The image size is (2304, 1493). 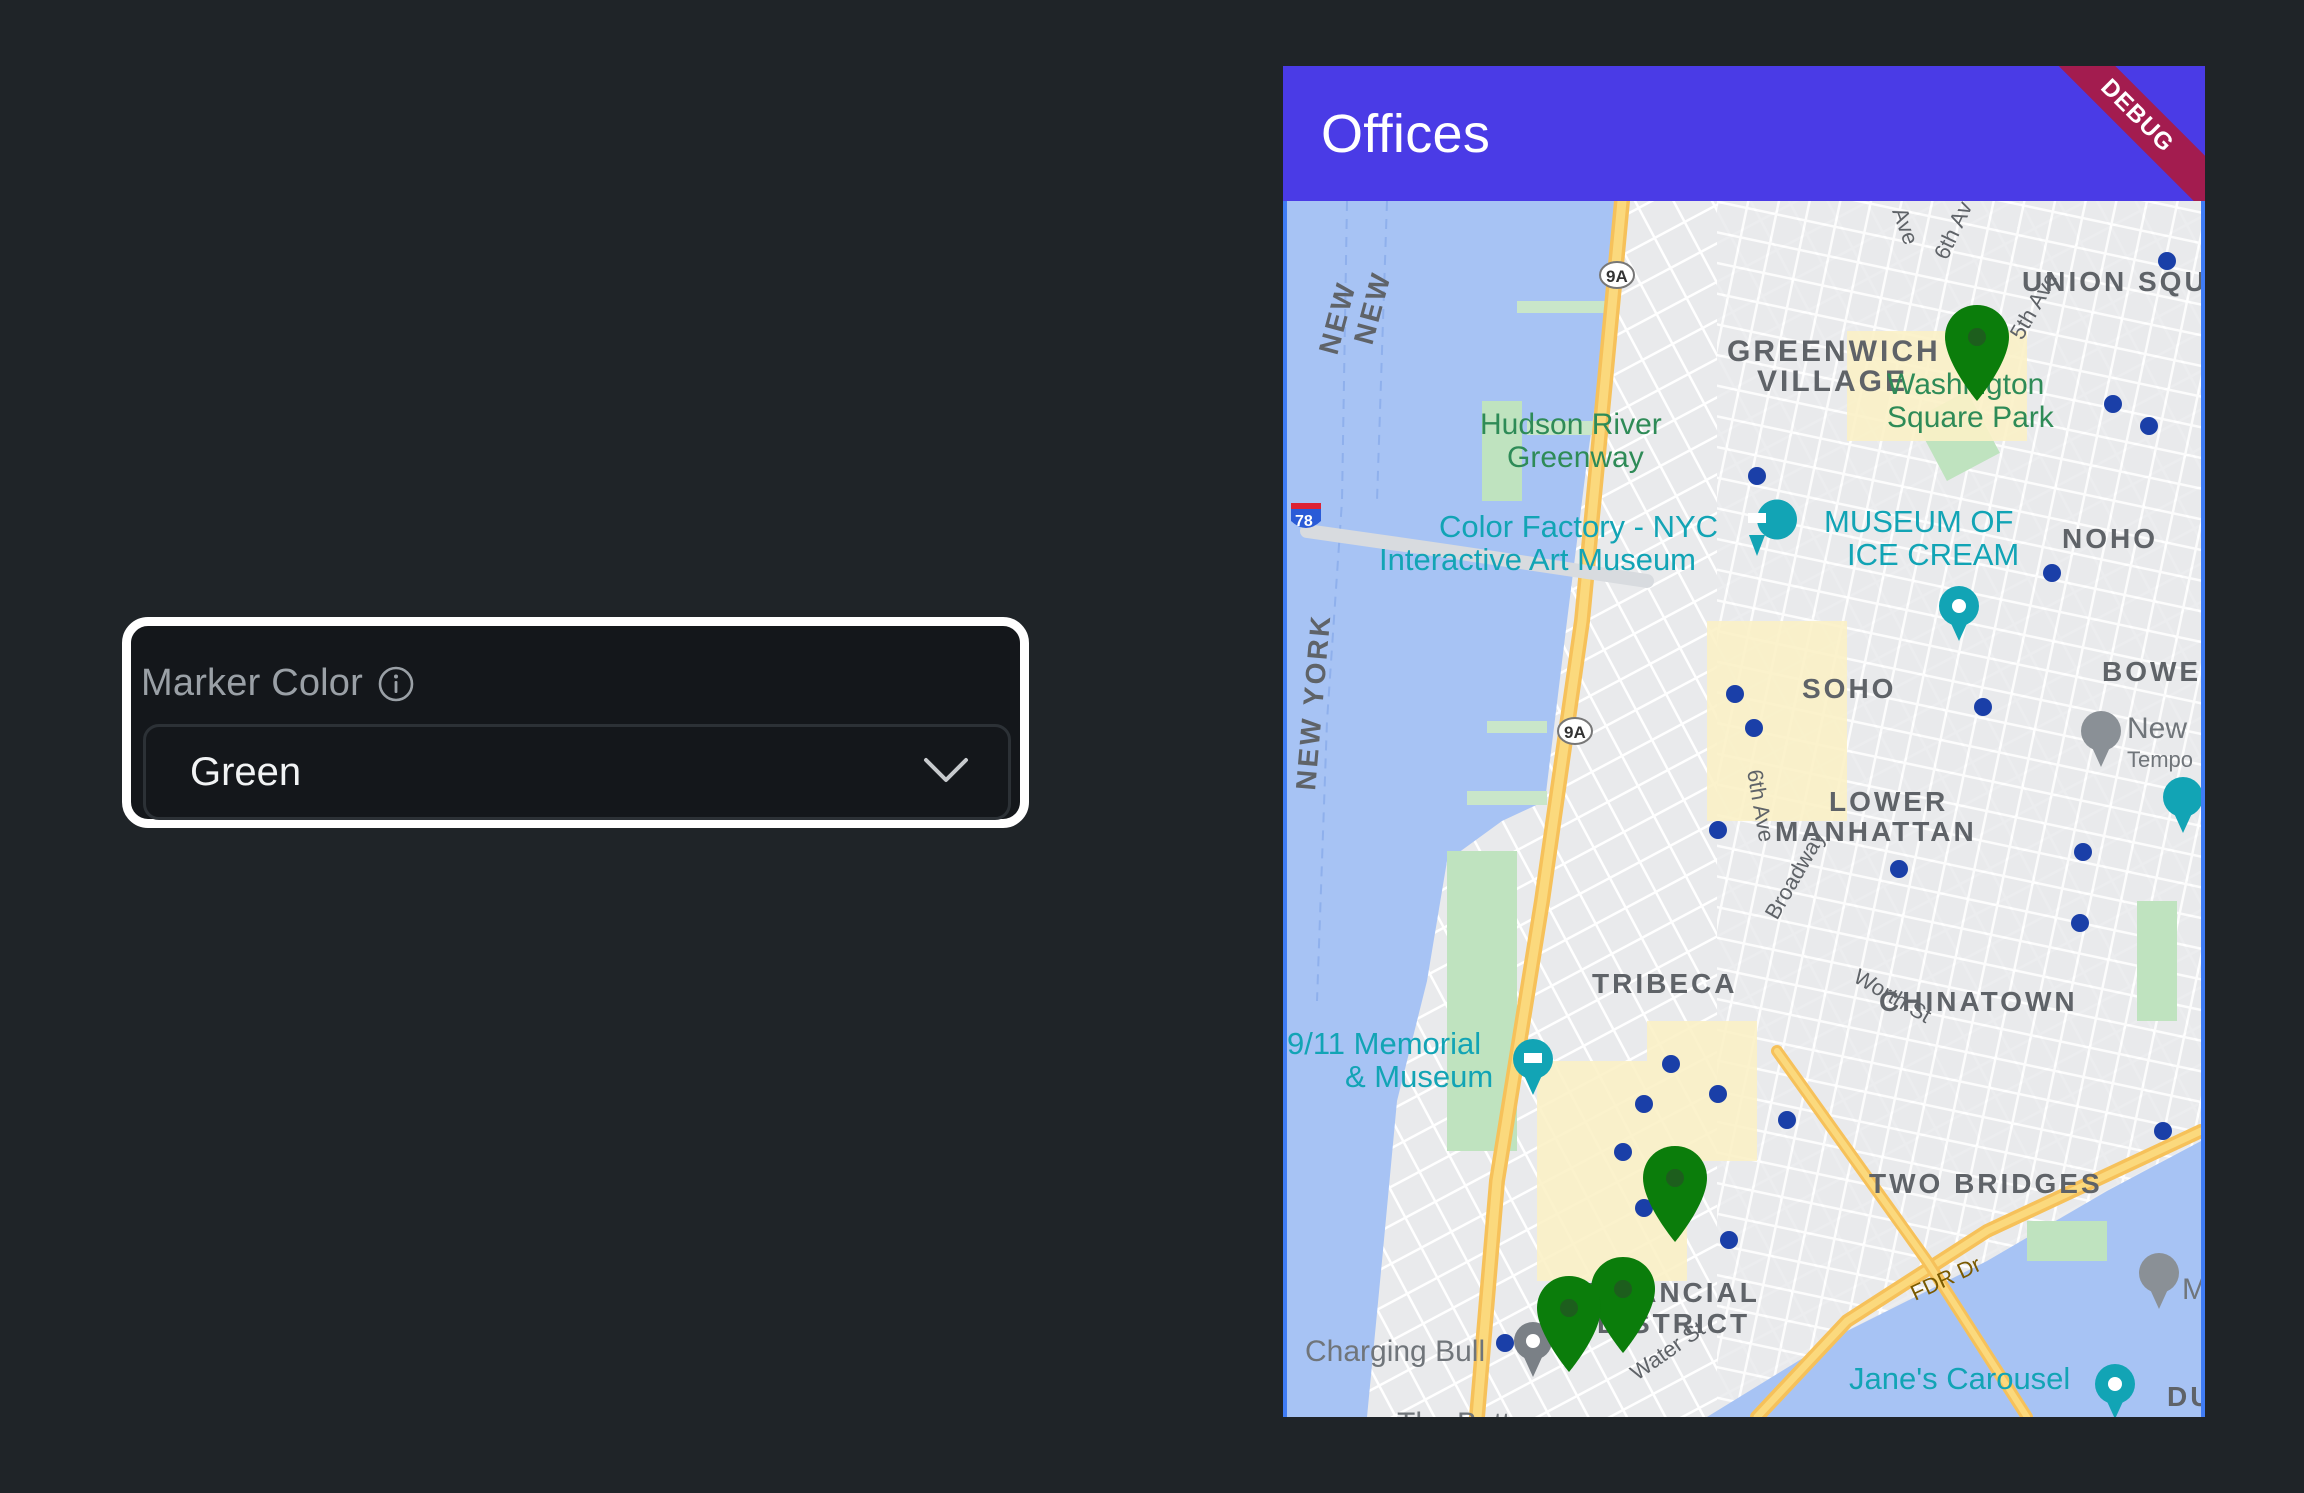 What do you see at coordinates (1664, 983) in the screenshot?
I see `label-tribeca: TRIBECA` at bounding box center [1664, 983].